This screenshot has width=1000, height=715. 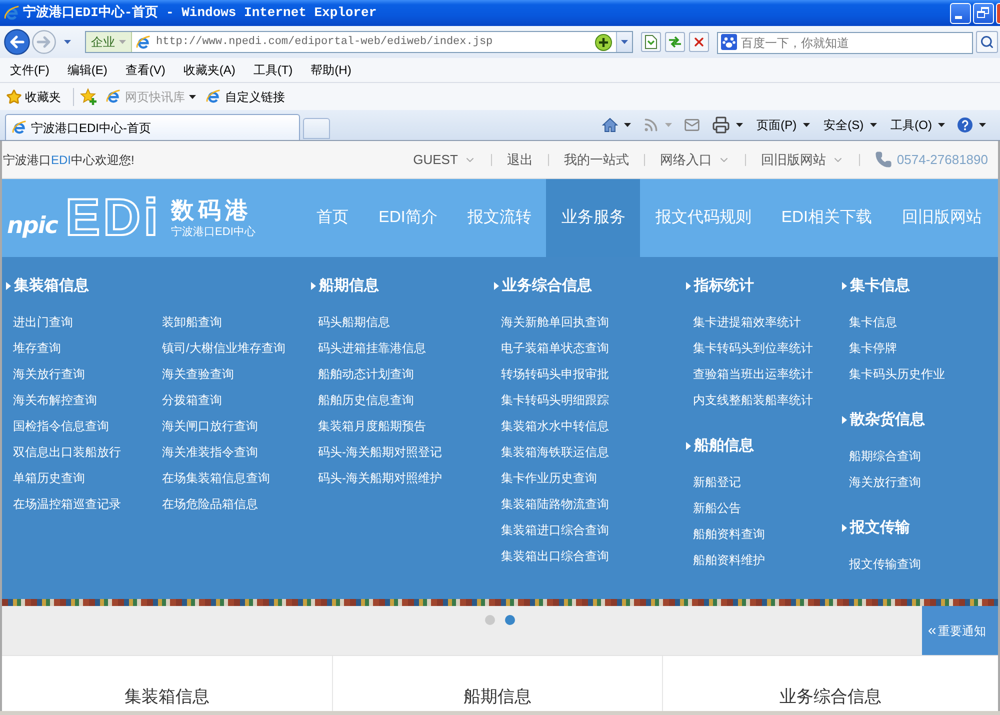 What do you see at coordinates (408, 218) in the screenshot?
I see `nav-item: EDI简介` at bounding box center [408, 218].